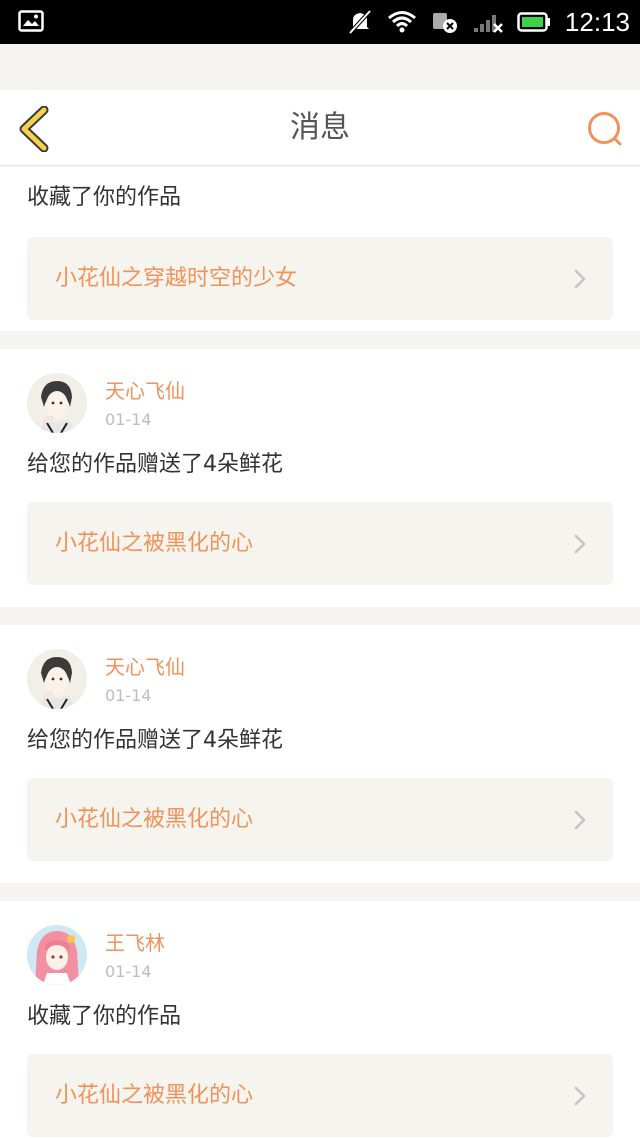  What do you see at coordinates (31, 21) in the screenshot?
I see `image-notification-icon` at bounding box center [31, 21].